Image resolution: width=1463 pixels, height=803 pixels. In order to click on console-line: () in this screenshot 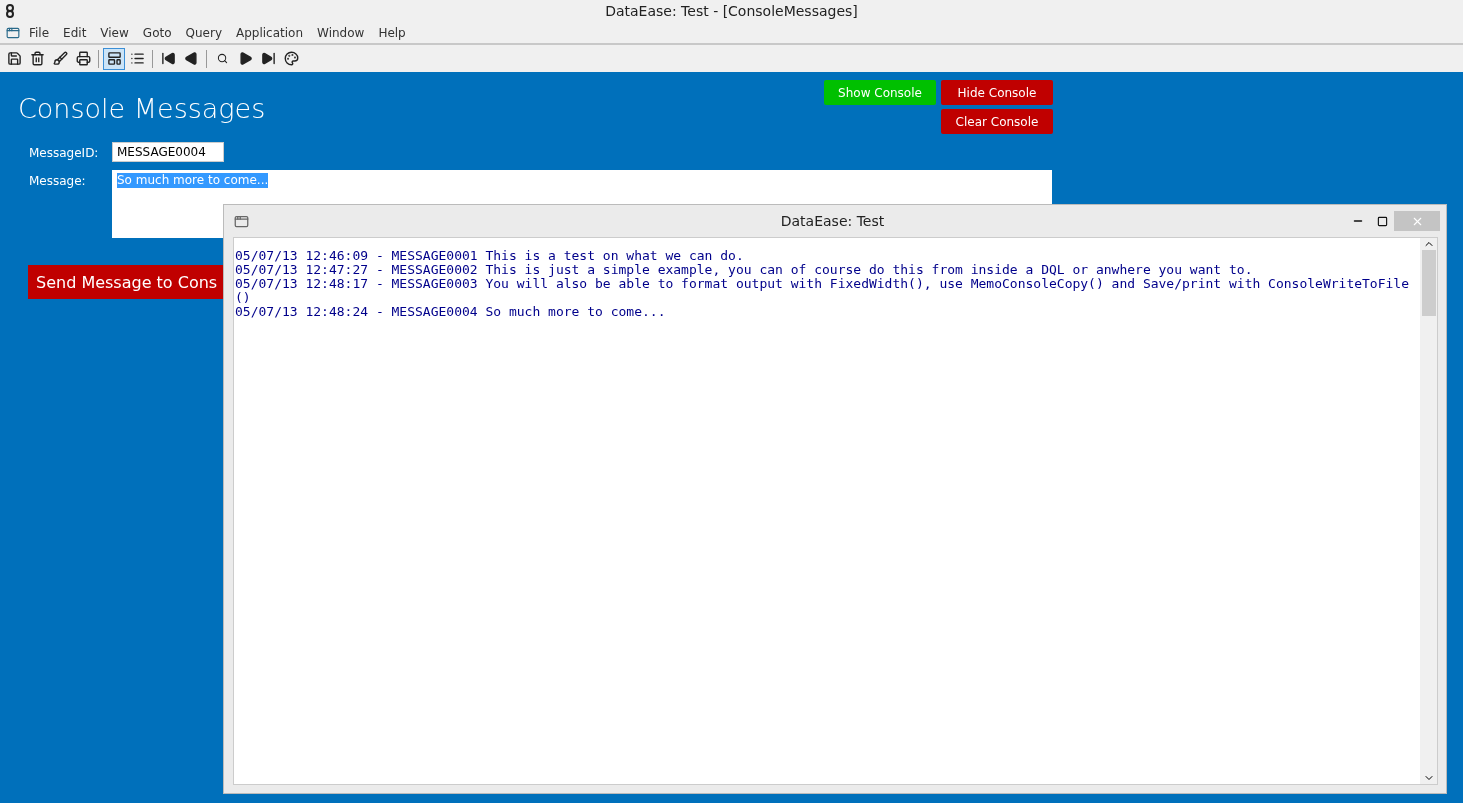, I will do `click(243, 298)`.